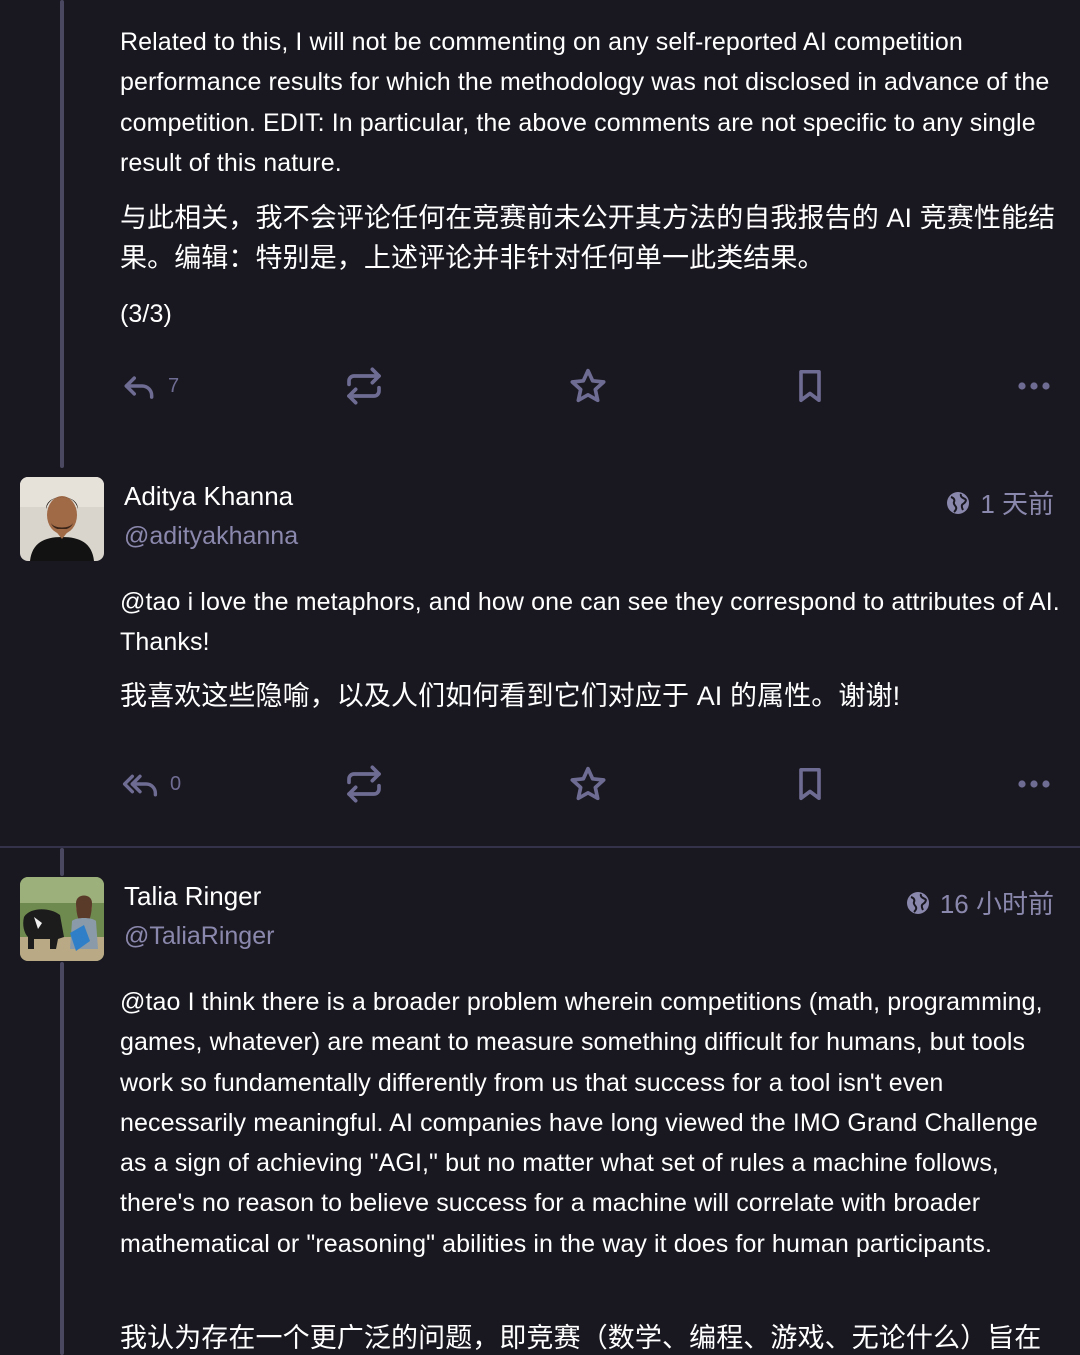 Image resolution: width=1080 pixels, height=1355 pixels. What do you see at coordinates (510, 696) in the screenshot?
I see `status-paragraph: 我喜欢这些隐喻，以及人们如何看到它们对应于 AI 的属性。谢谢!` at bounding box center [510, 696].